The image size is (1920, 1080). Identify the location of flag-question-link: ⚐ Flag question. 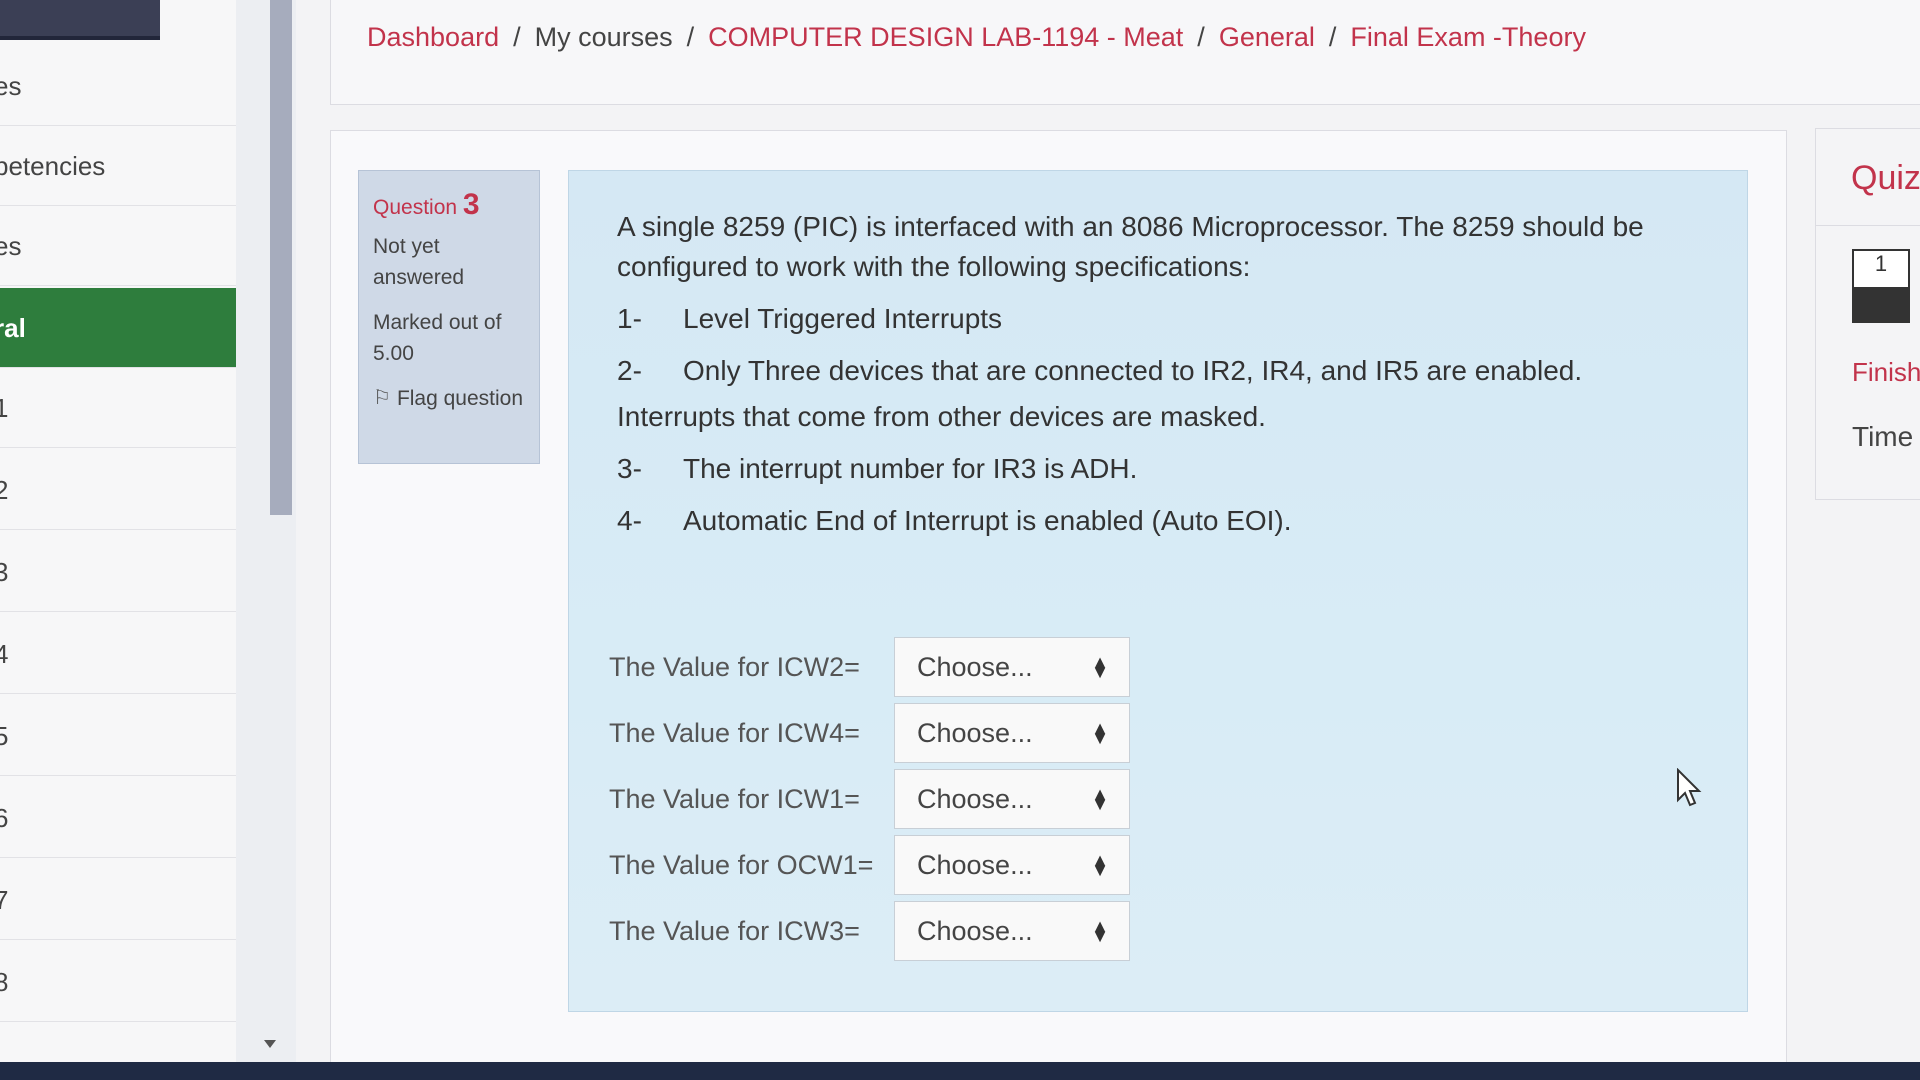
(449, 398).